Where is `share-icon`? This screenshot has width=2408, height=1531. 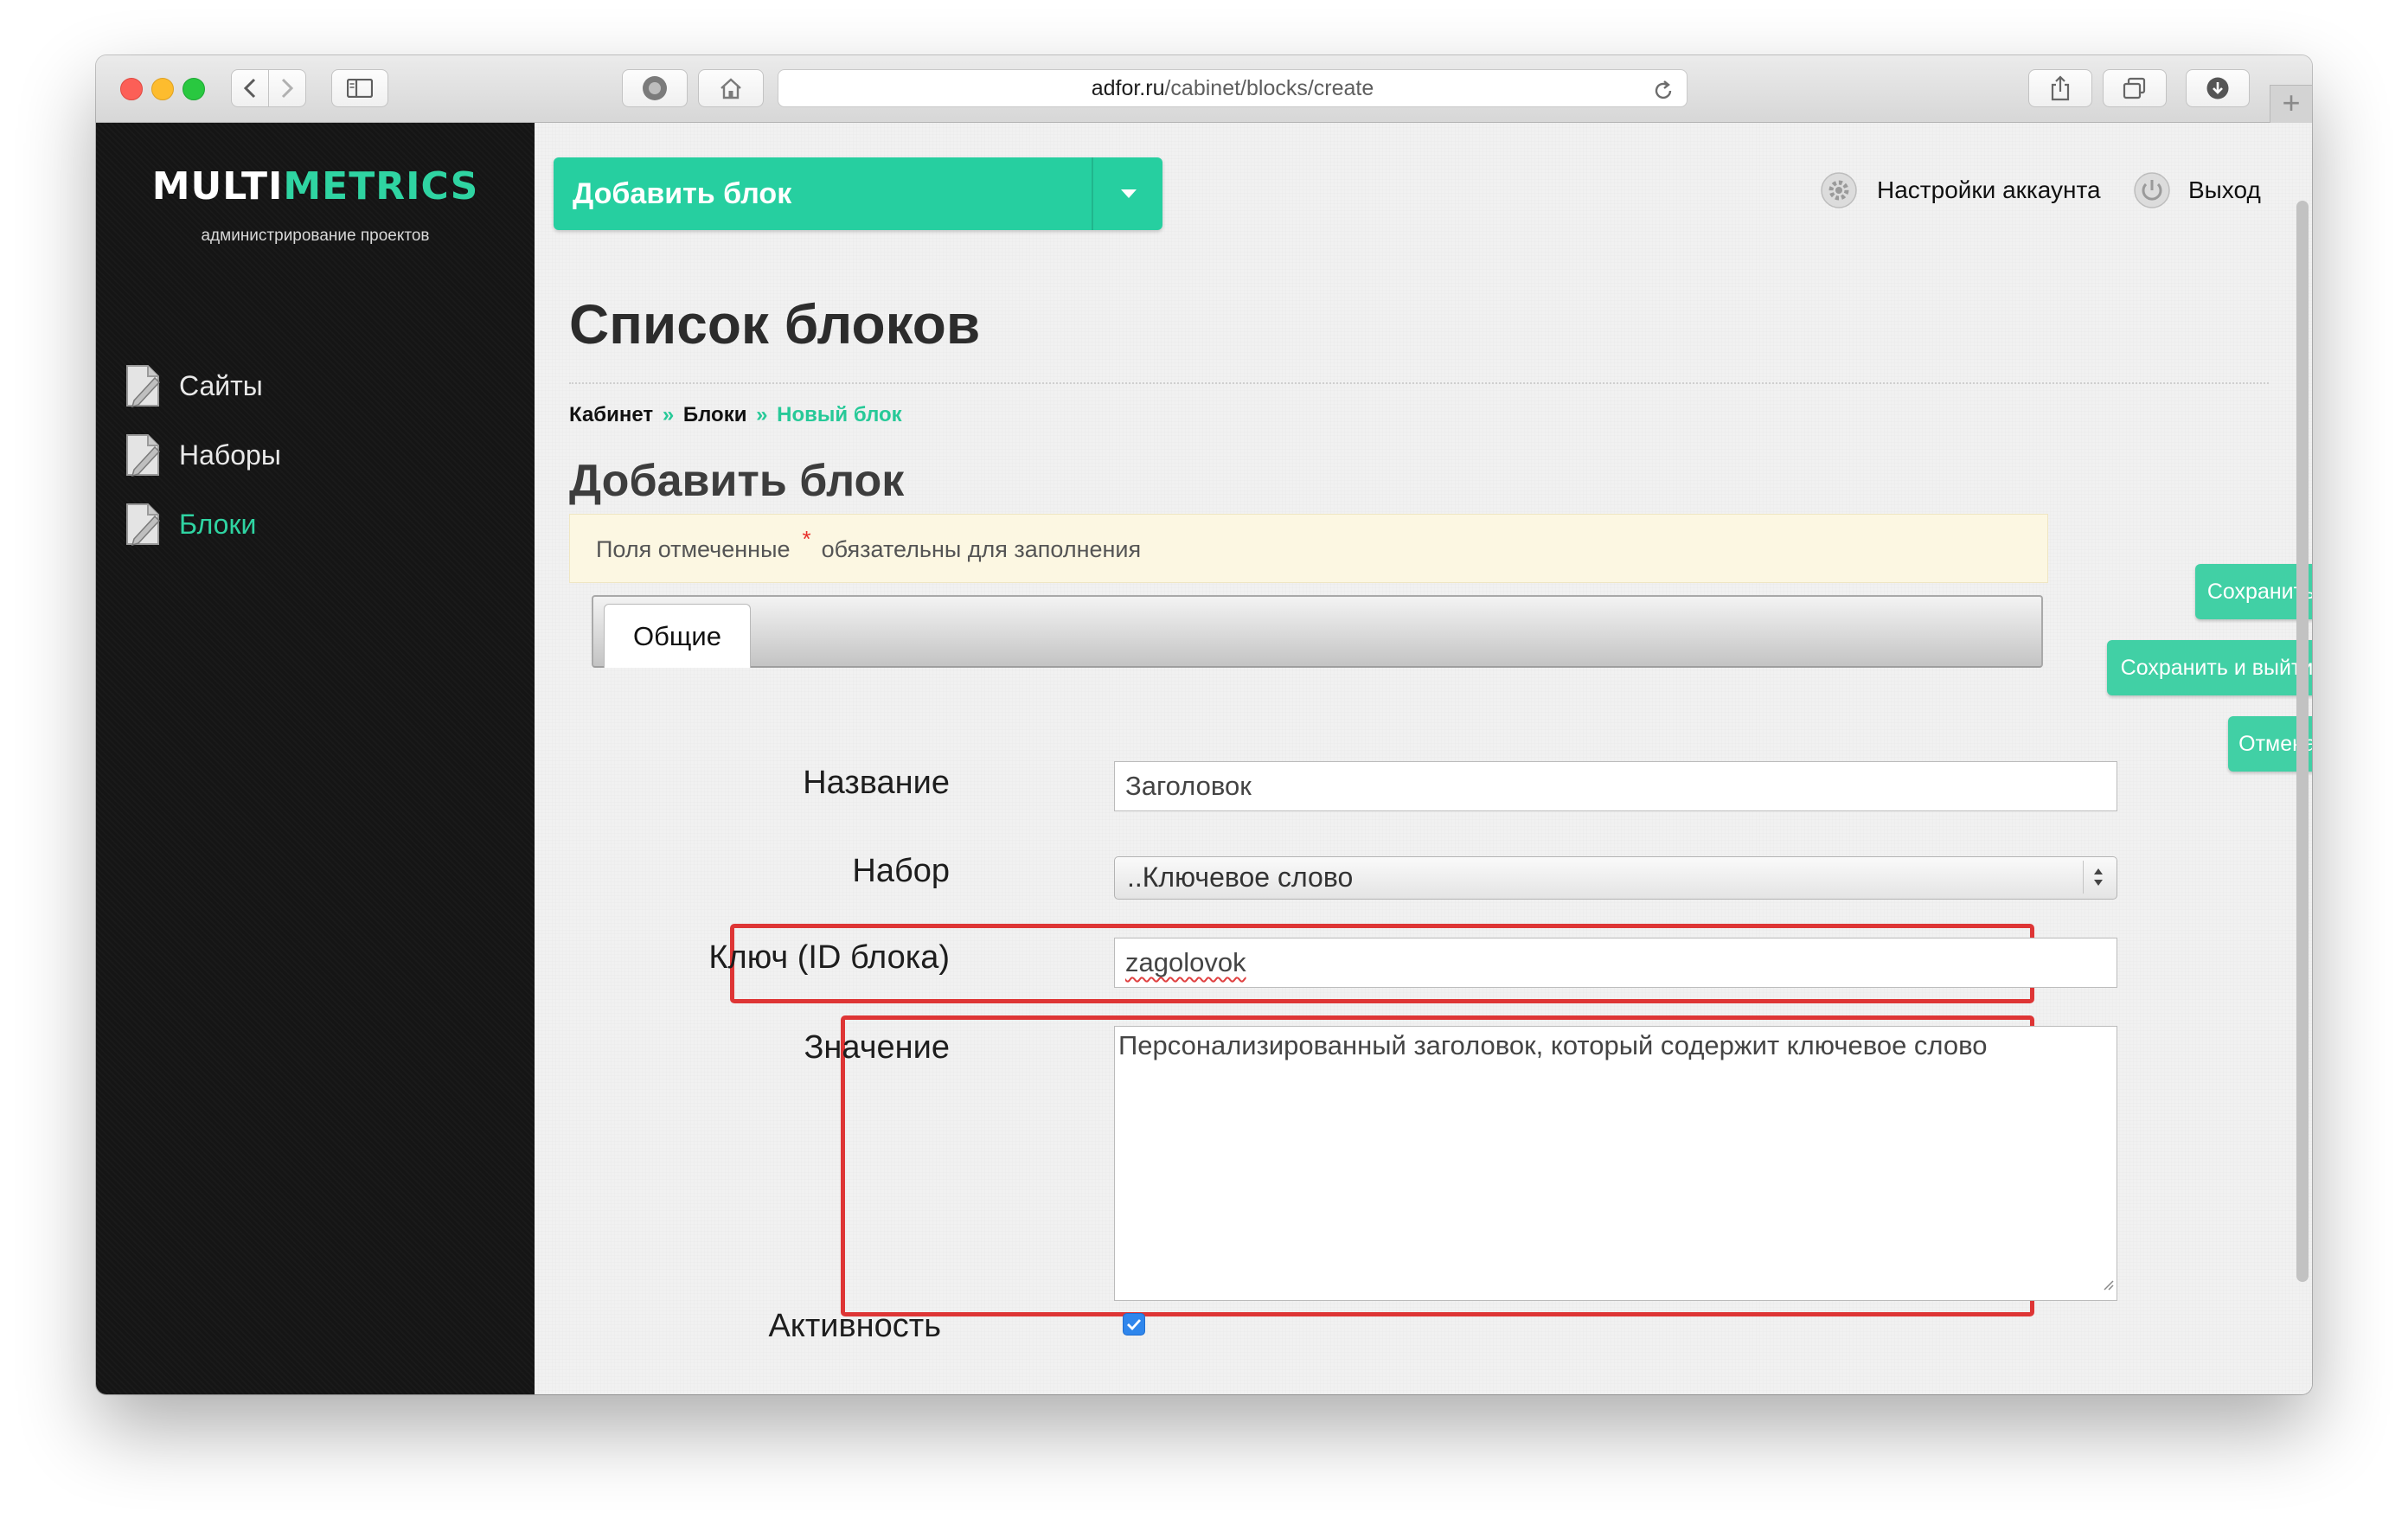
share-icon is located at coordinates (2060, 88).